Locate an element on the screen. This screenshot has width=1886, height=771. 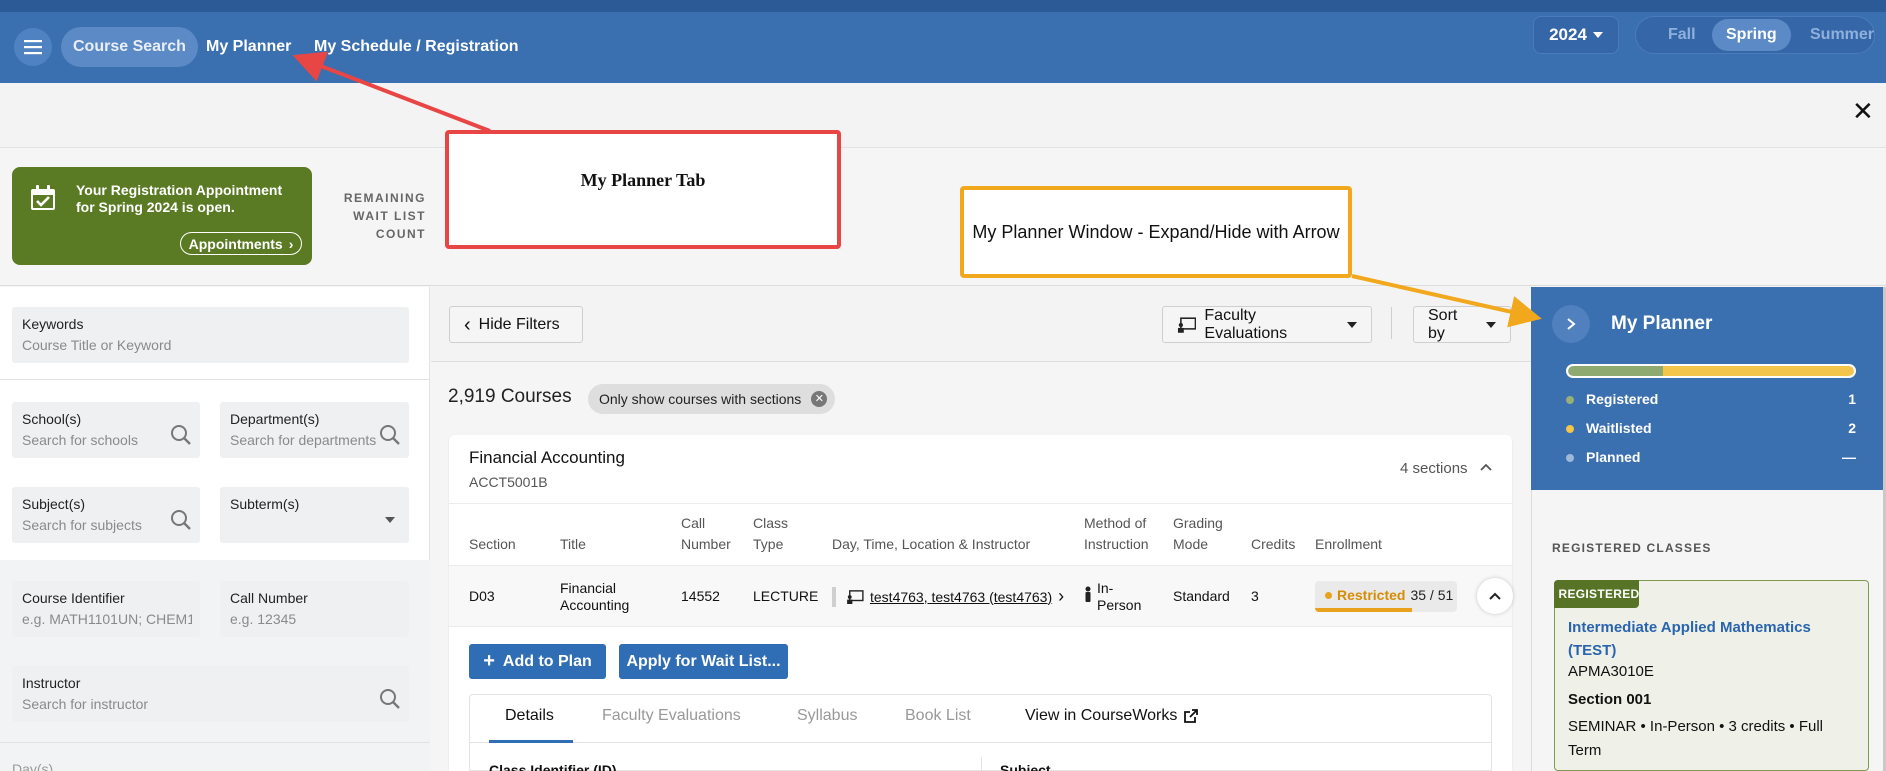
planner-title: My Planner is located at coordinates (1662, 323).